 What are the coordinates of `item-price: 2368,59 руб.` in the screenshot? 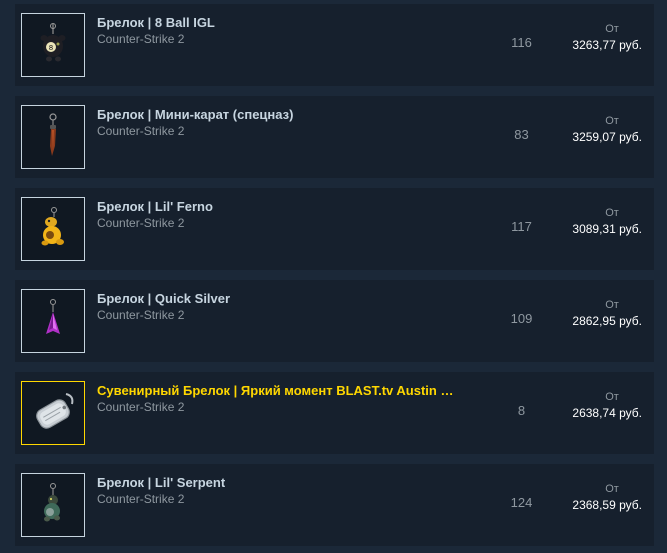 It's located at (607, 505).